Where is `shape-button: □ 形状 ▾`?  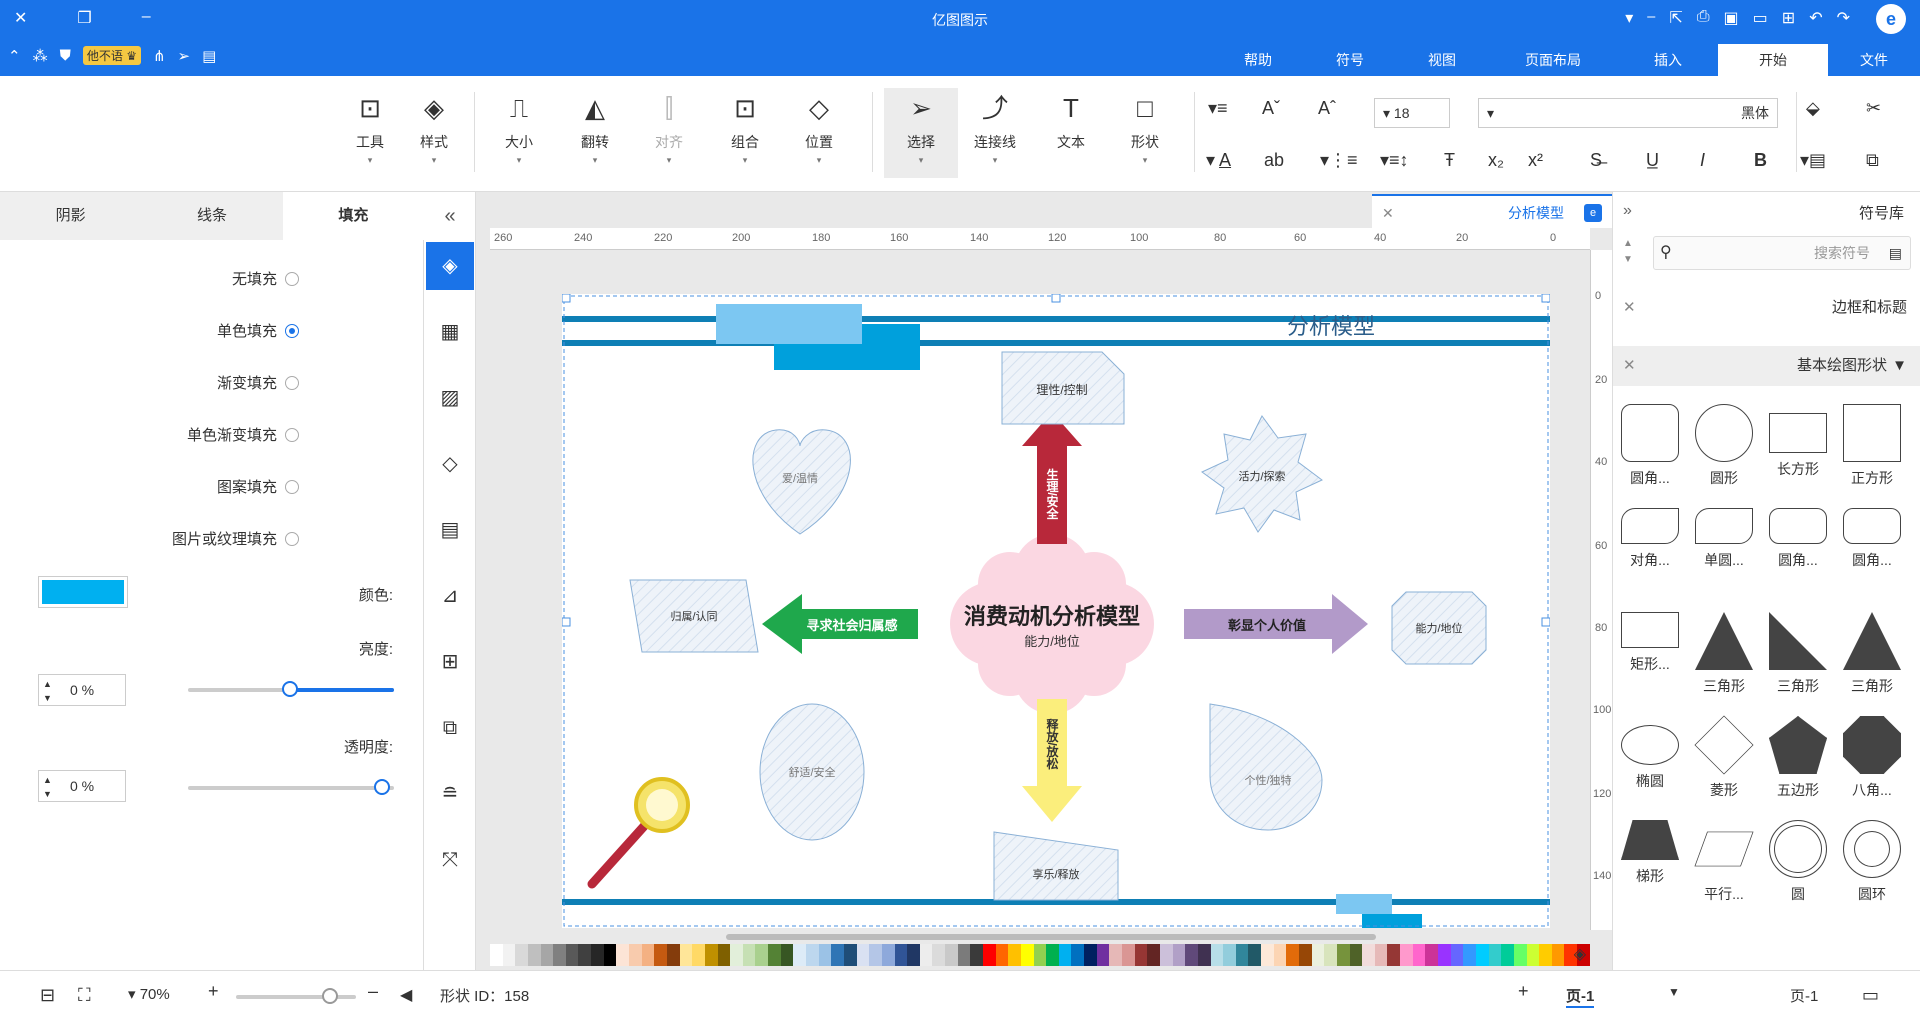 shape-button: □ 形状 ▾ is located at coordinates (1145, 133).